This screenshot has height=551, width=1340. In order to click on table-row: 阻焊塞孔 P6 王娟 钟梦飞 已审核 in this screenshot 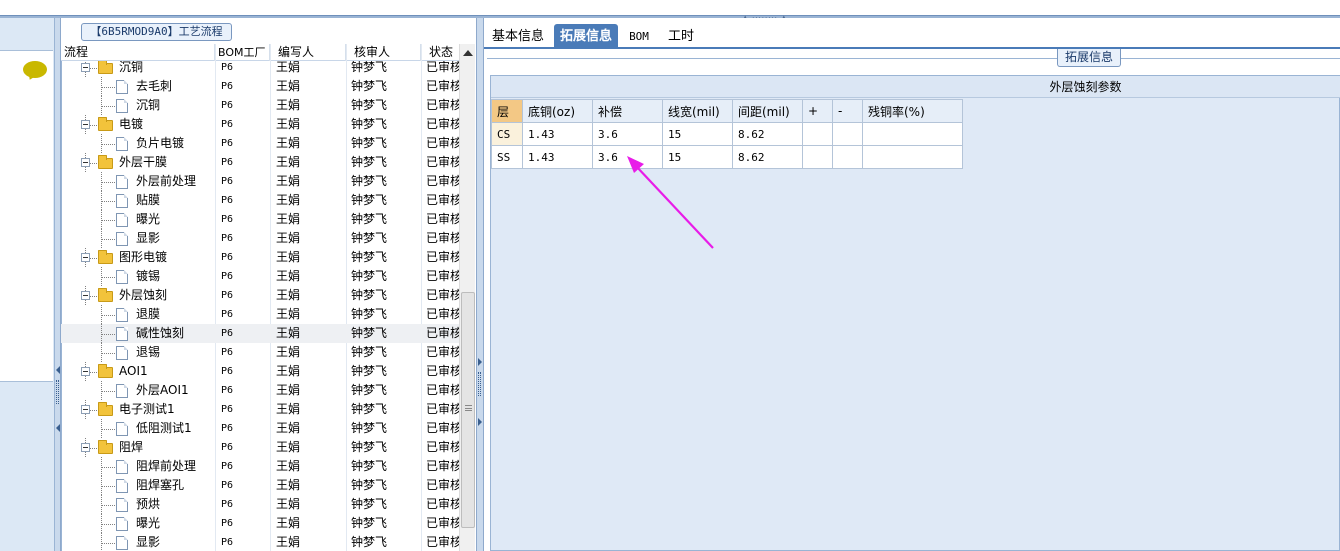, I will do `click(260, 485)`.